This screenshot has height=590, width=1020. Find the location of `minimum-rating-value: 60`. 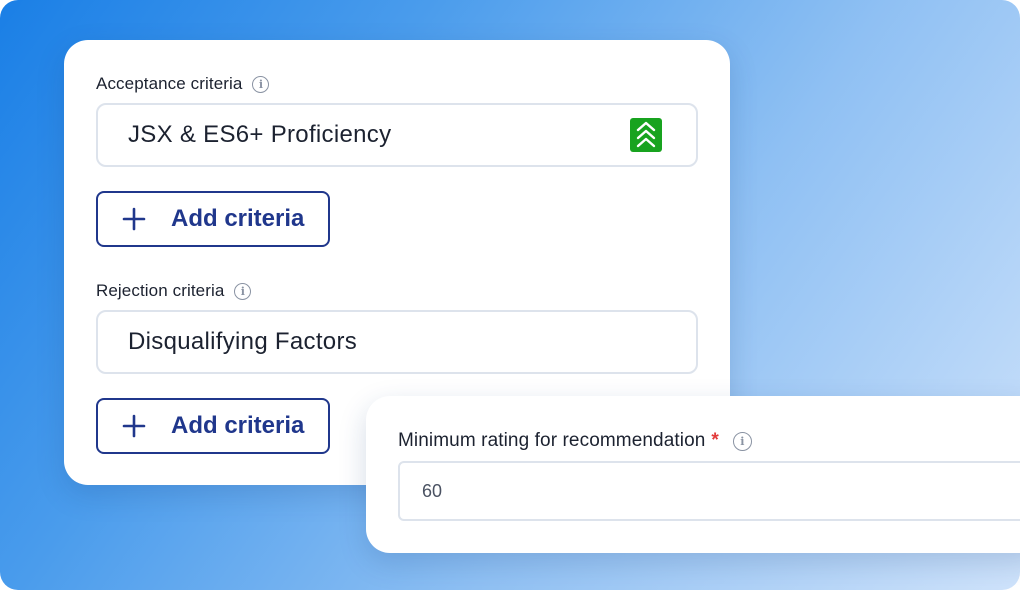

minimum-rating-value: 60 is located at coordinates (432, 490).